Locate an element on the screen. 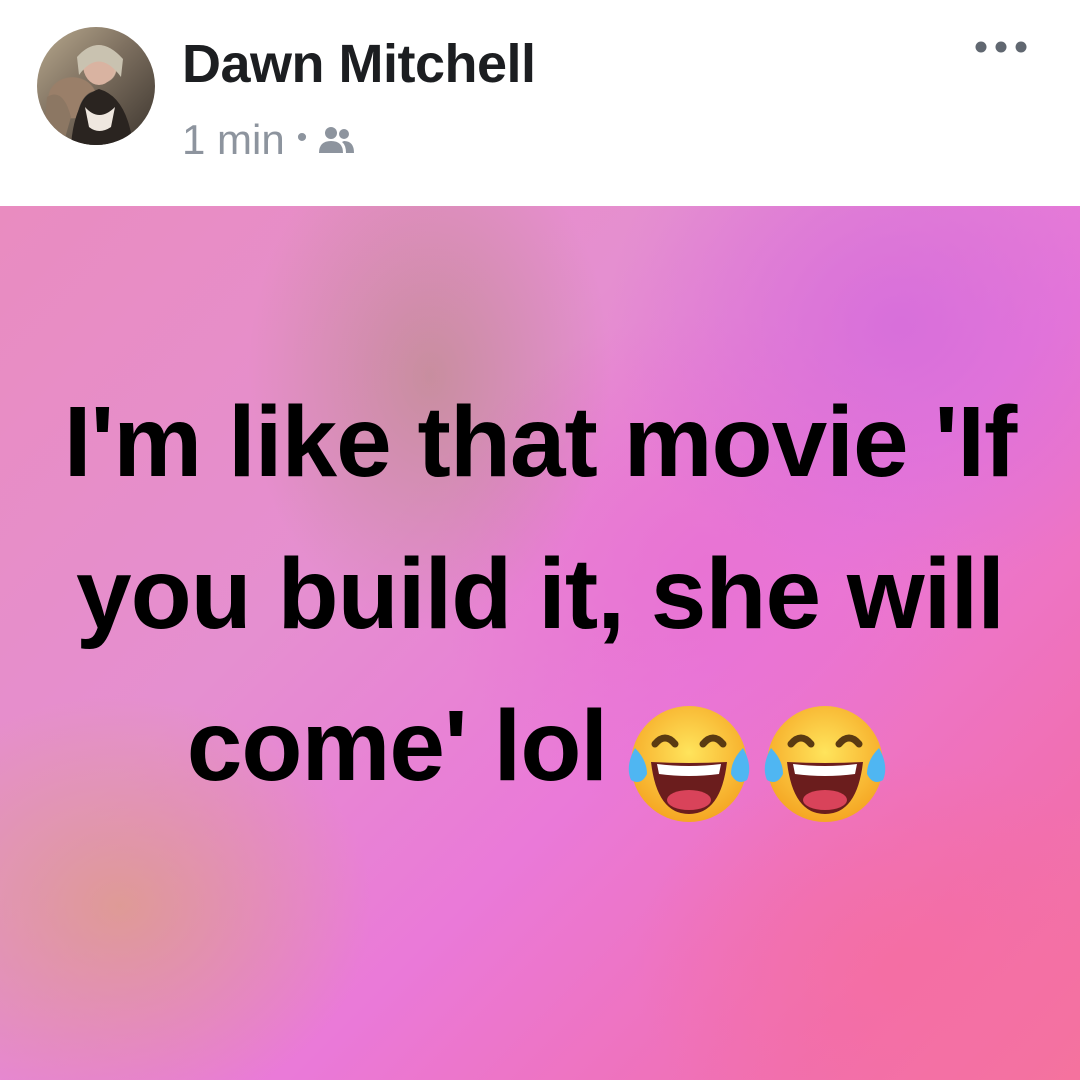  author-avatar is located at coordinates (96, 86).